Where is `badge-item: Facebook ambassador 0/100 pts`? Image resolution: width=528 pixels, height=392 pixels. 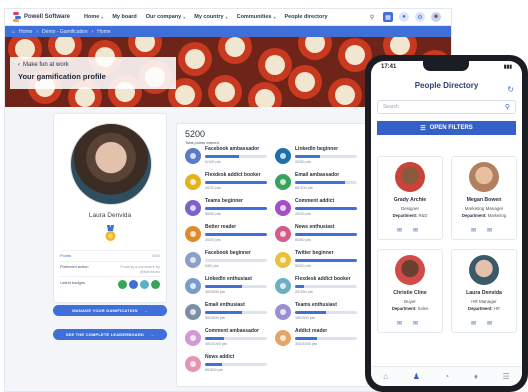 badge-item: Facebook ambassador 0/100 pts is located at coordinates (230, 156).